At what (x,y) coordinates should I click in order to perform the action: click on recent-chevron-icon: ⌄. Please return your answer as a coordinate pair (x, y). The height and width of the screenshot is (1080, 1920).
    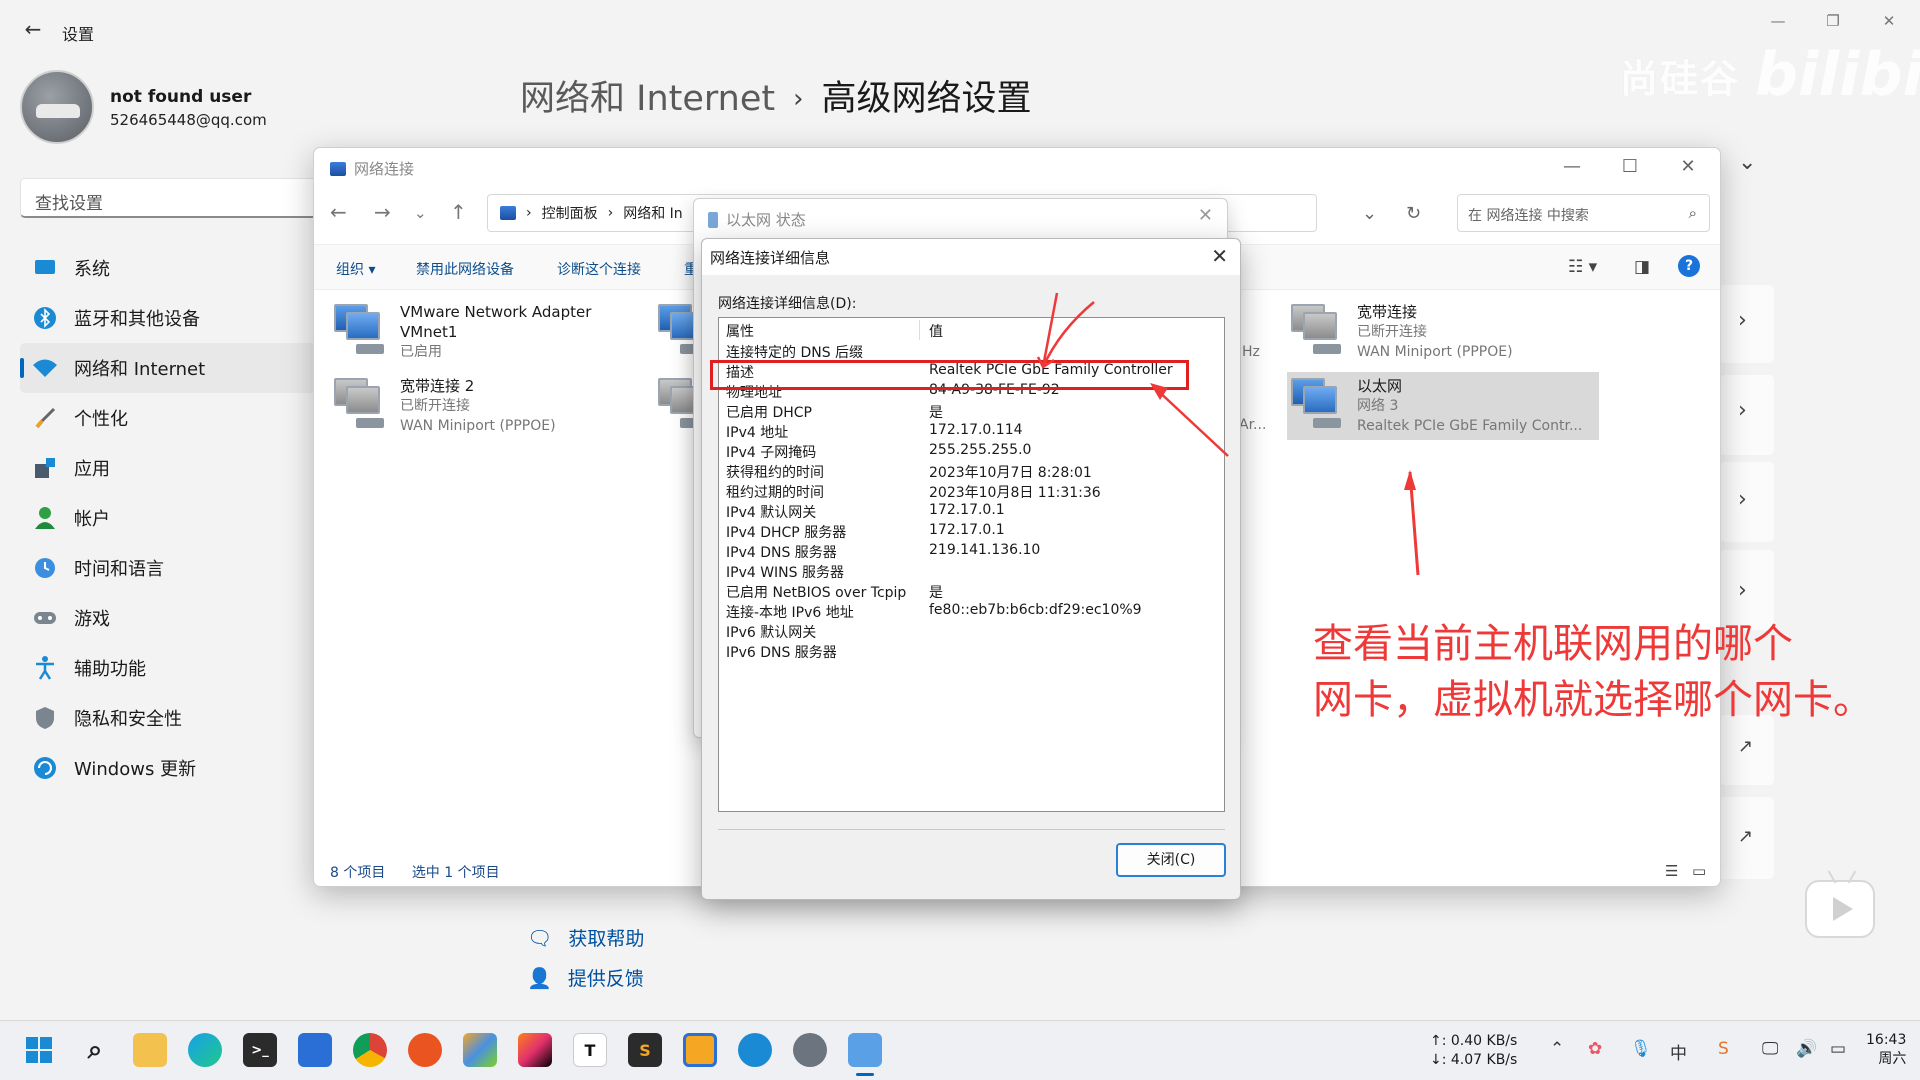
    Looking at the image, I should click on (420, 213).